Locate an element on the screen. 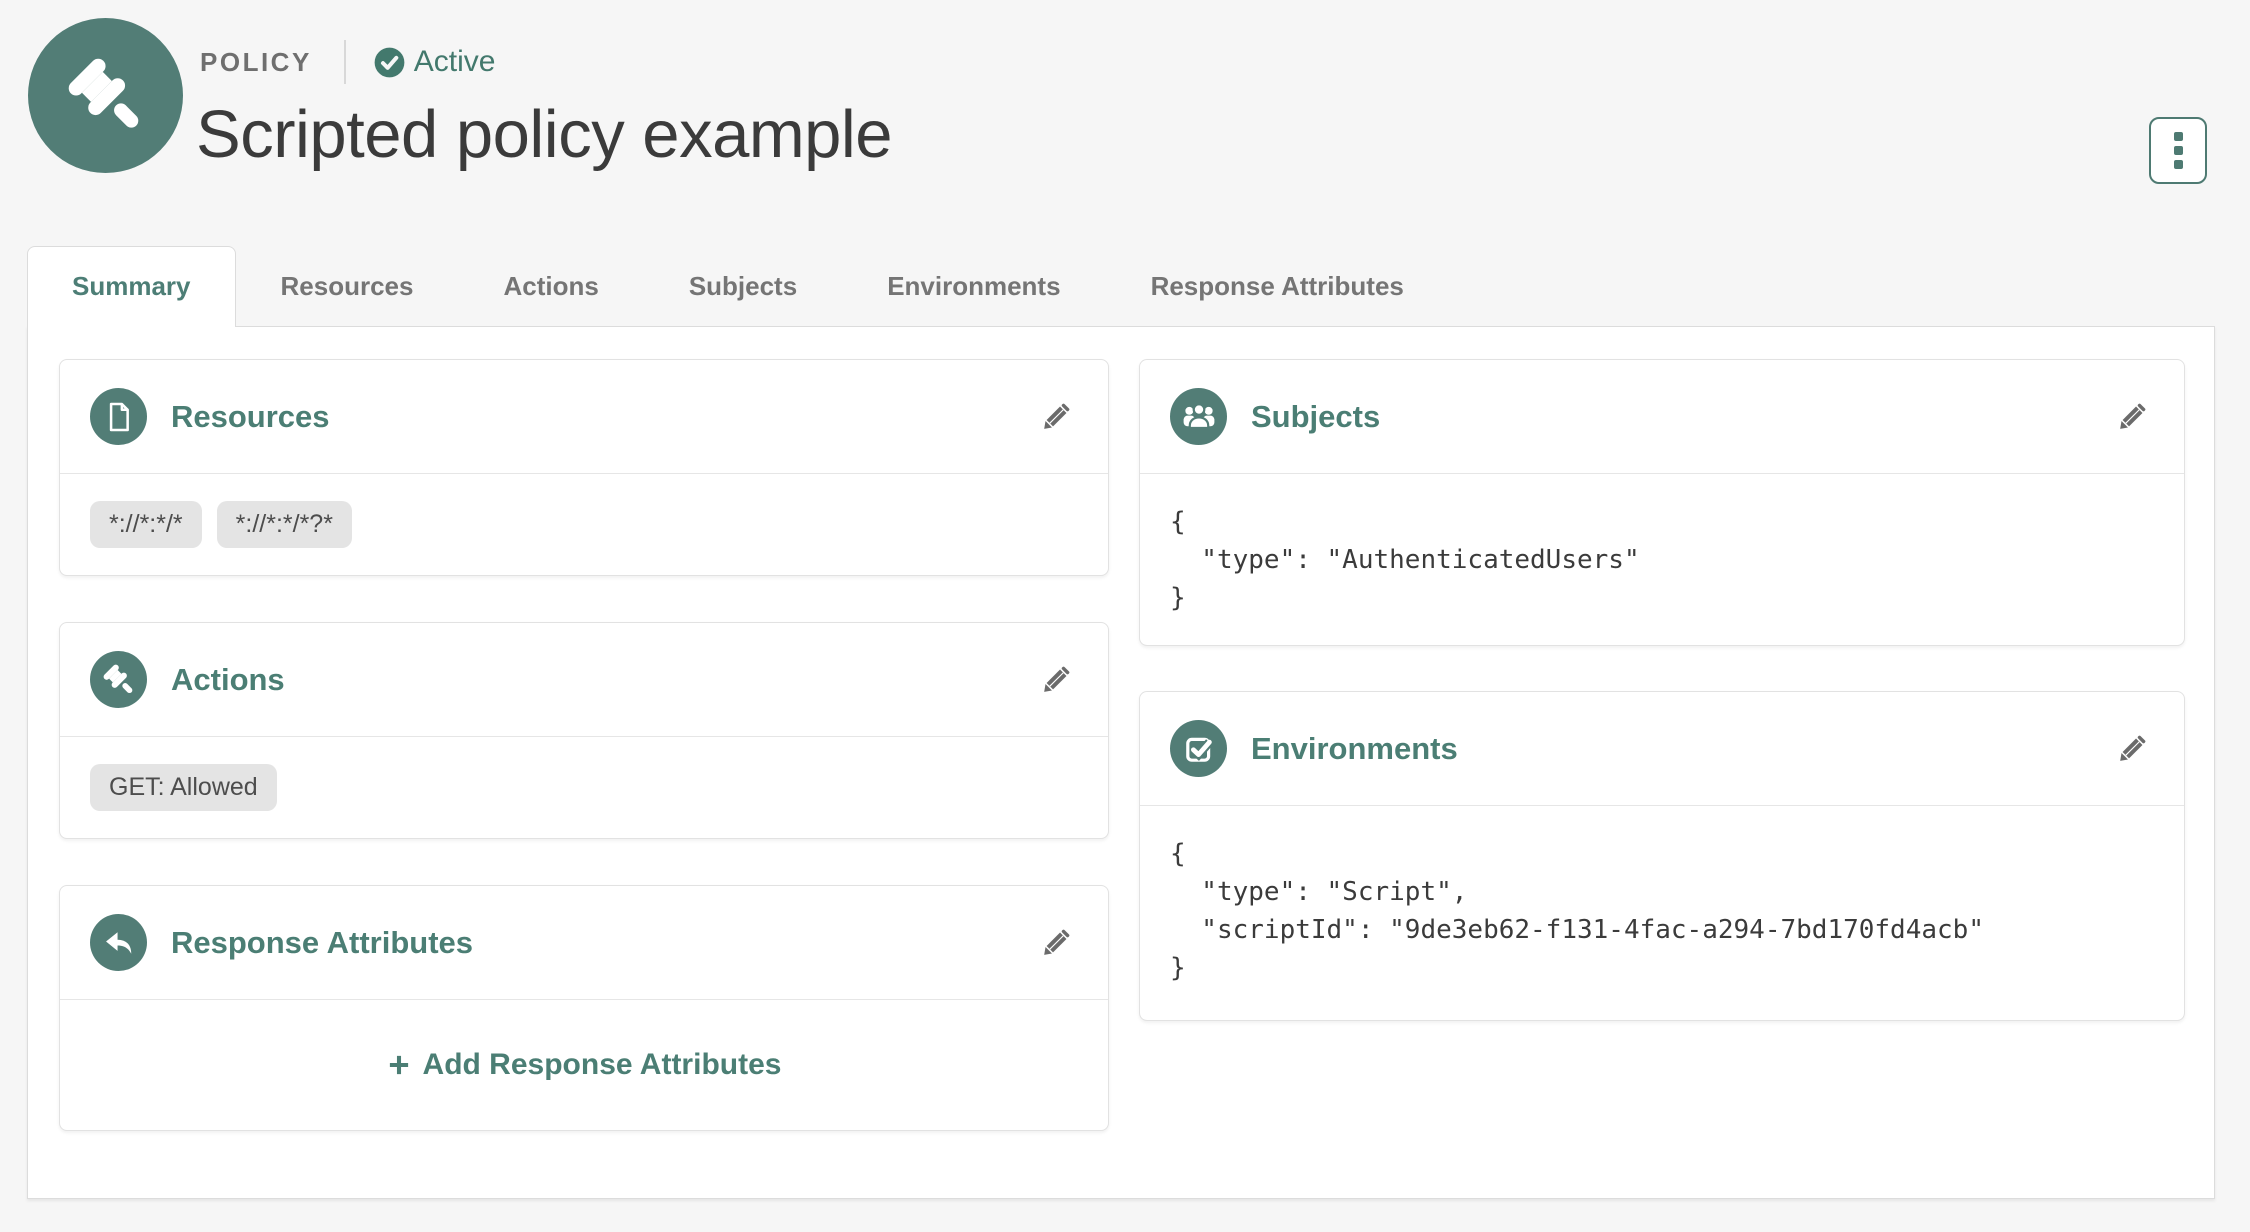 Image resolution: width=2250 pixels, height=1232 pixels. users-icon is located at coordinates (1198, 416).